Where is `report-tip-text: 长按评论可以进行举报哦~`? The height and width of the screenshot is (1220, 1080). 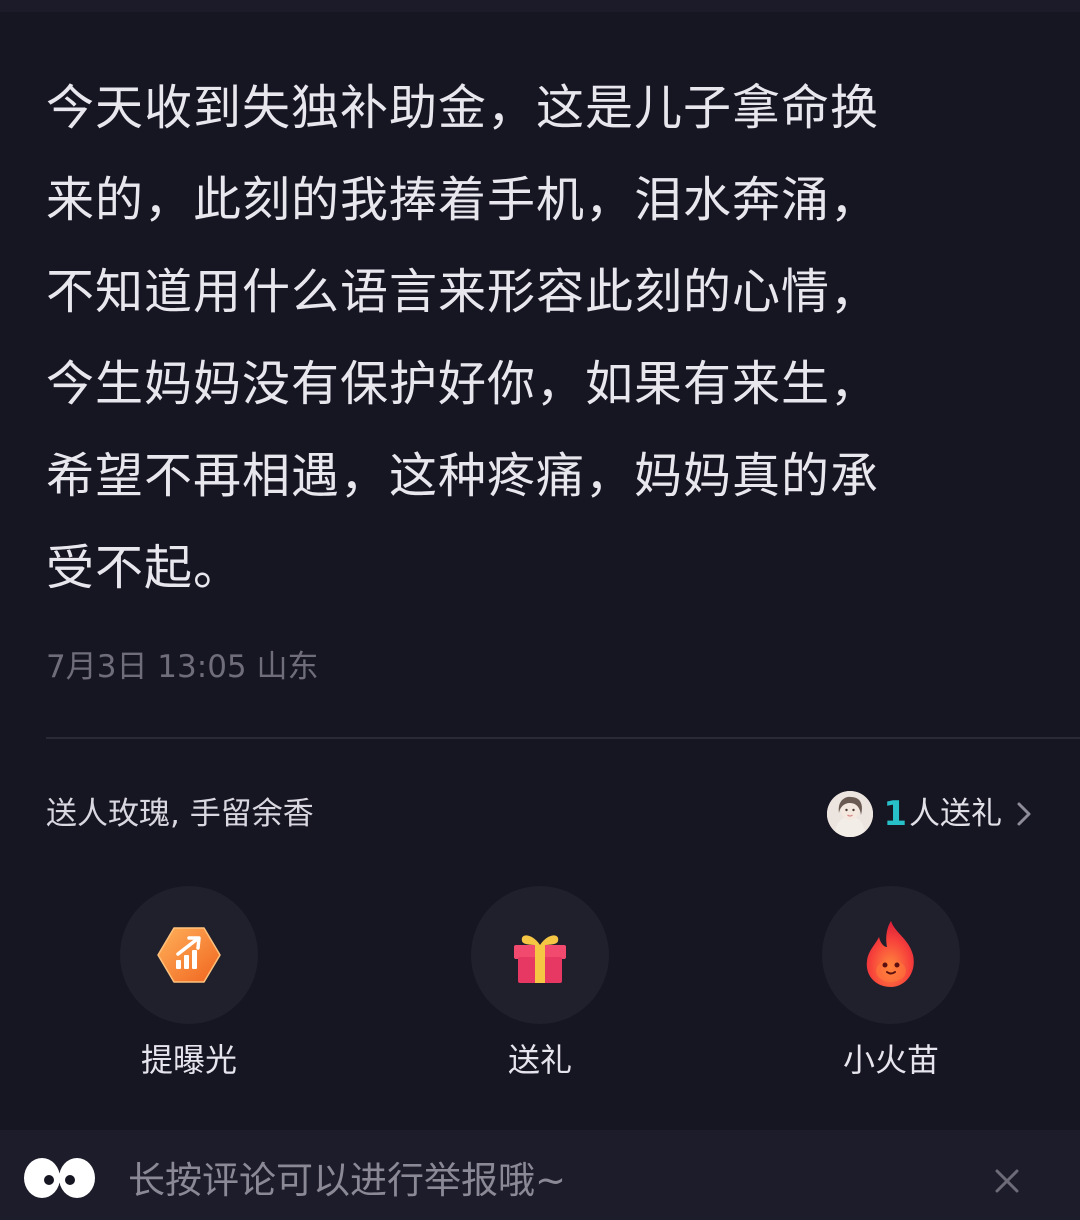 report-tip-text: 长按评论可以进行举报哦~ is located at coordinates (347, 1180).